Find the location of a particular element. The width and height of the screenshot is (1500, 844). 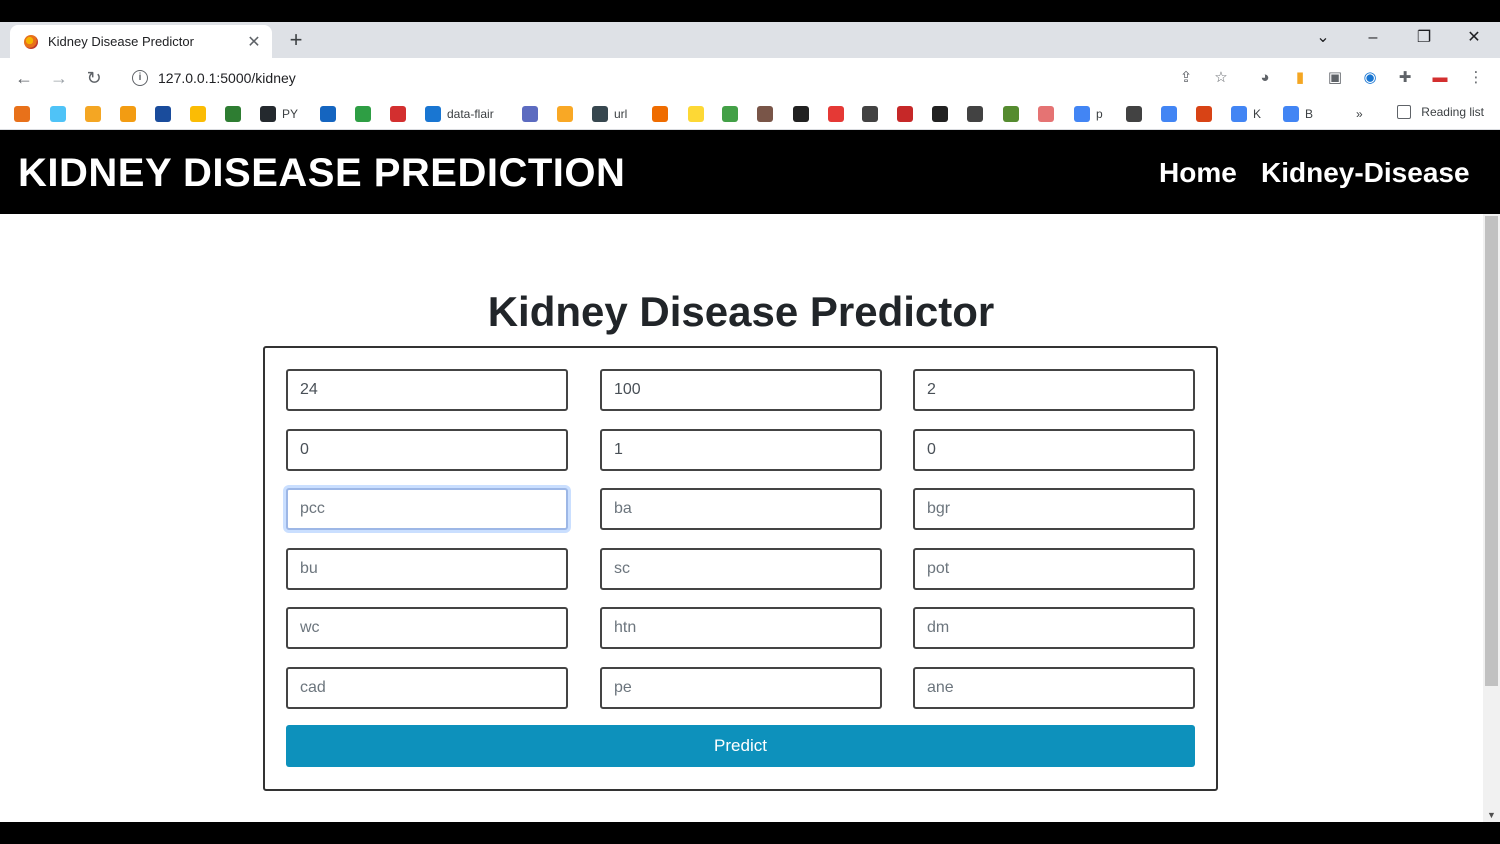

input-field-htn is located at coordinates (741, 628).